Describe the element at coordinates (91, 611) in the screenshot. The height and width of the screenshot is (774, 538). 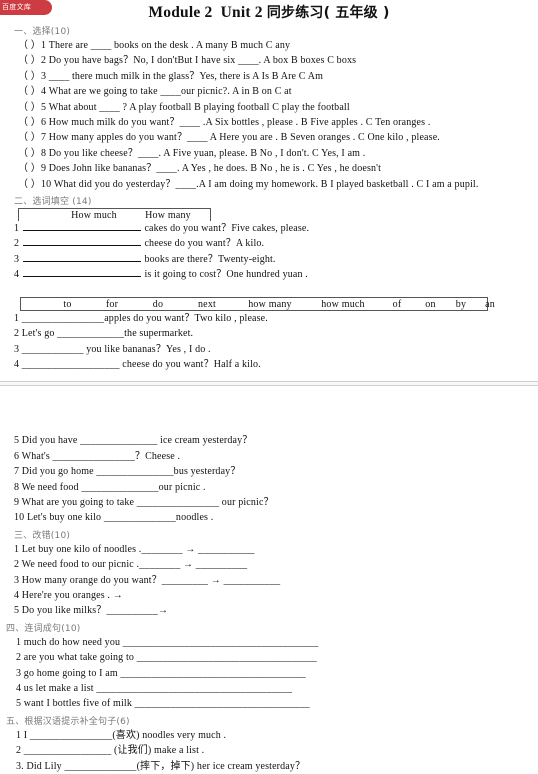
I see `correction-item: 5 Do you like milks？__________→` at that location.